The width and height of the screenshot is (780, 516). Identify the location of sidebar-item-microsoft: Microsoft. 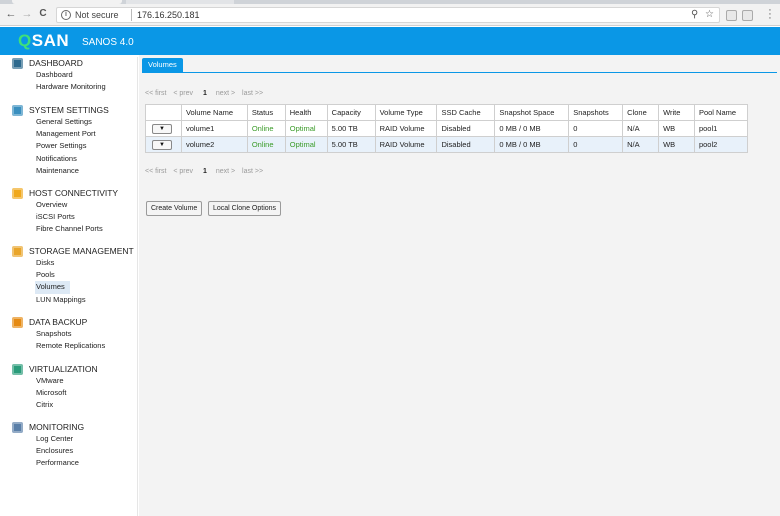
(87, 393).